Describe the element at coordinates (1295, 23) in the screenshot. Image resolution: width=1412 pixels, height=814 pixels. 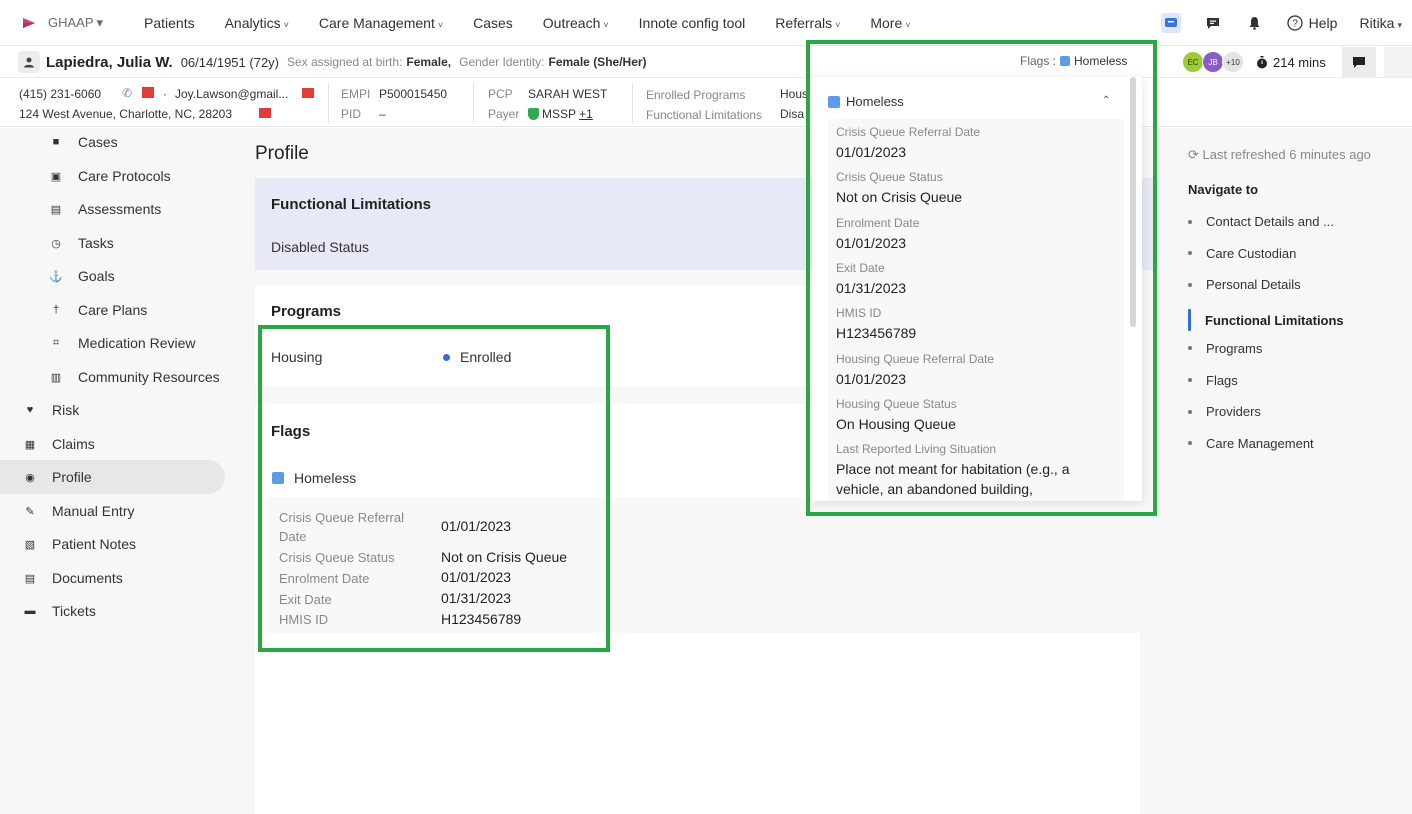
I see `help-icon: ?` at that location.